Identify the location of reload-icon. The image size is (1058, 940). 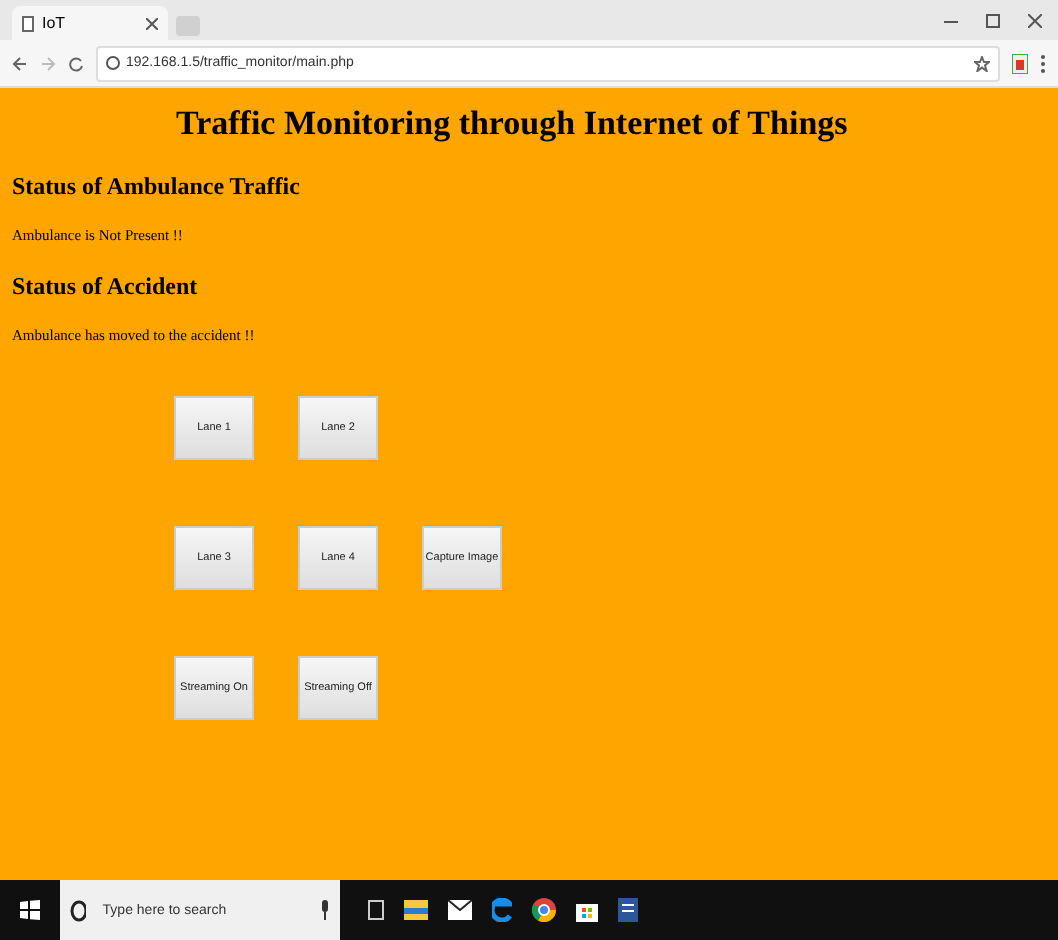
(76, 63).